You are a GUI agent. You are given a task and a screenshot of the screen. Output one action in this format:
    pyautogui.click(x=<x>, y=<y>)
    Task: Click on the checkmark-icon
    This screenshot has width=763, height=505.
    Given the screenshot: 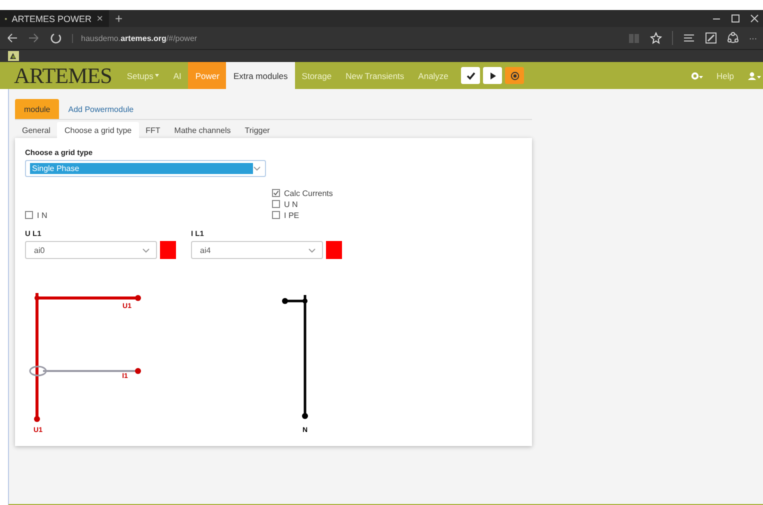 What is the action you would take?
    pyautogui.click(x=471, y=75)
    